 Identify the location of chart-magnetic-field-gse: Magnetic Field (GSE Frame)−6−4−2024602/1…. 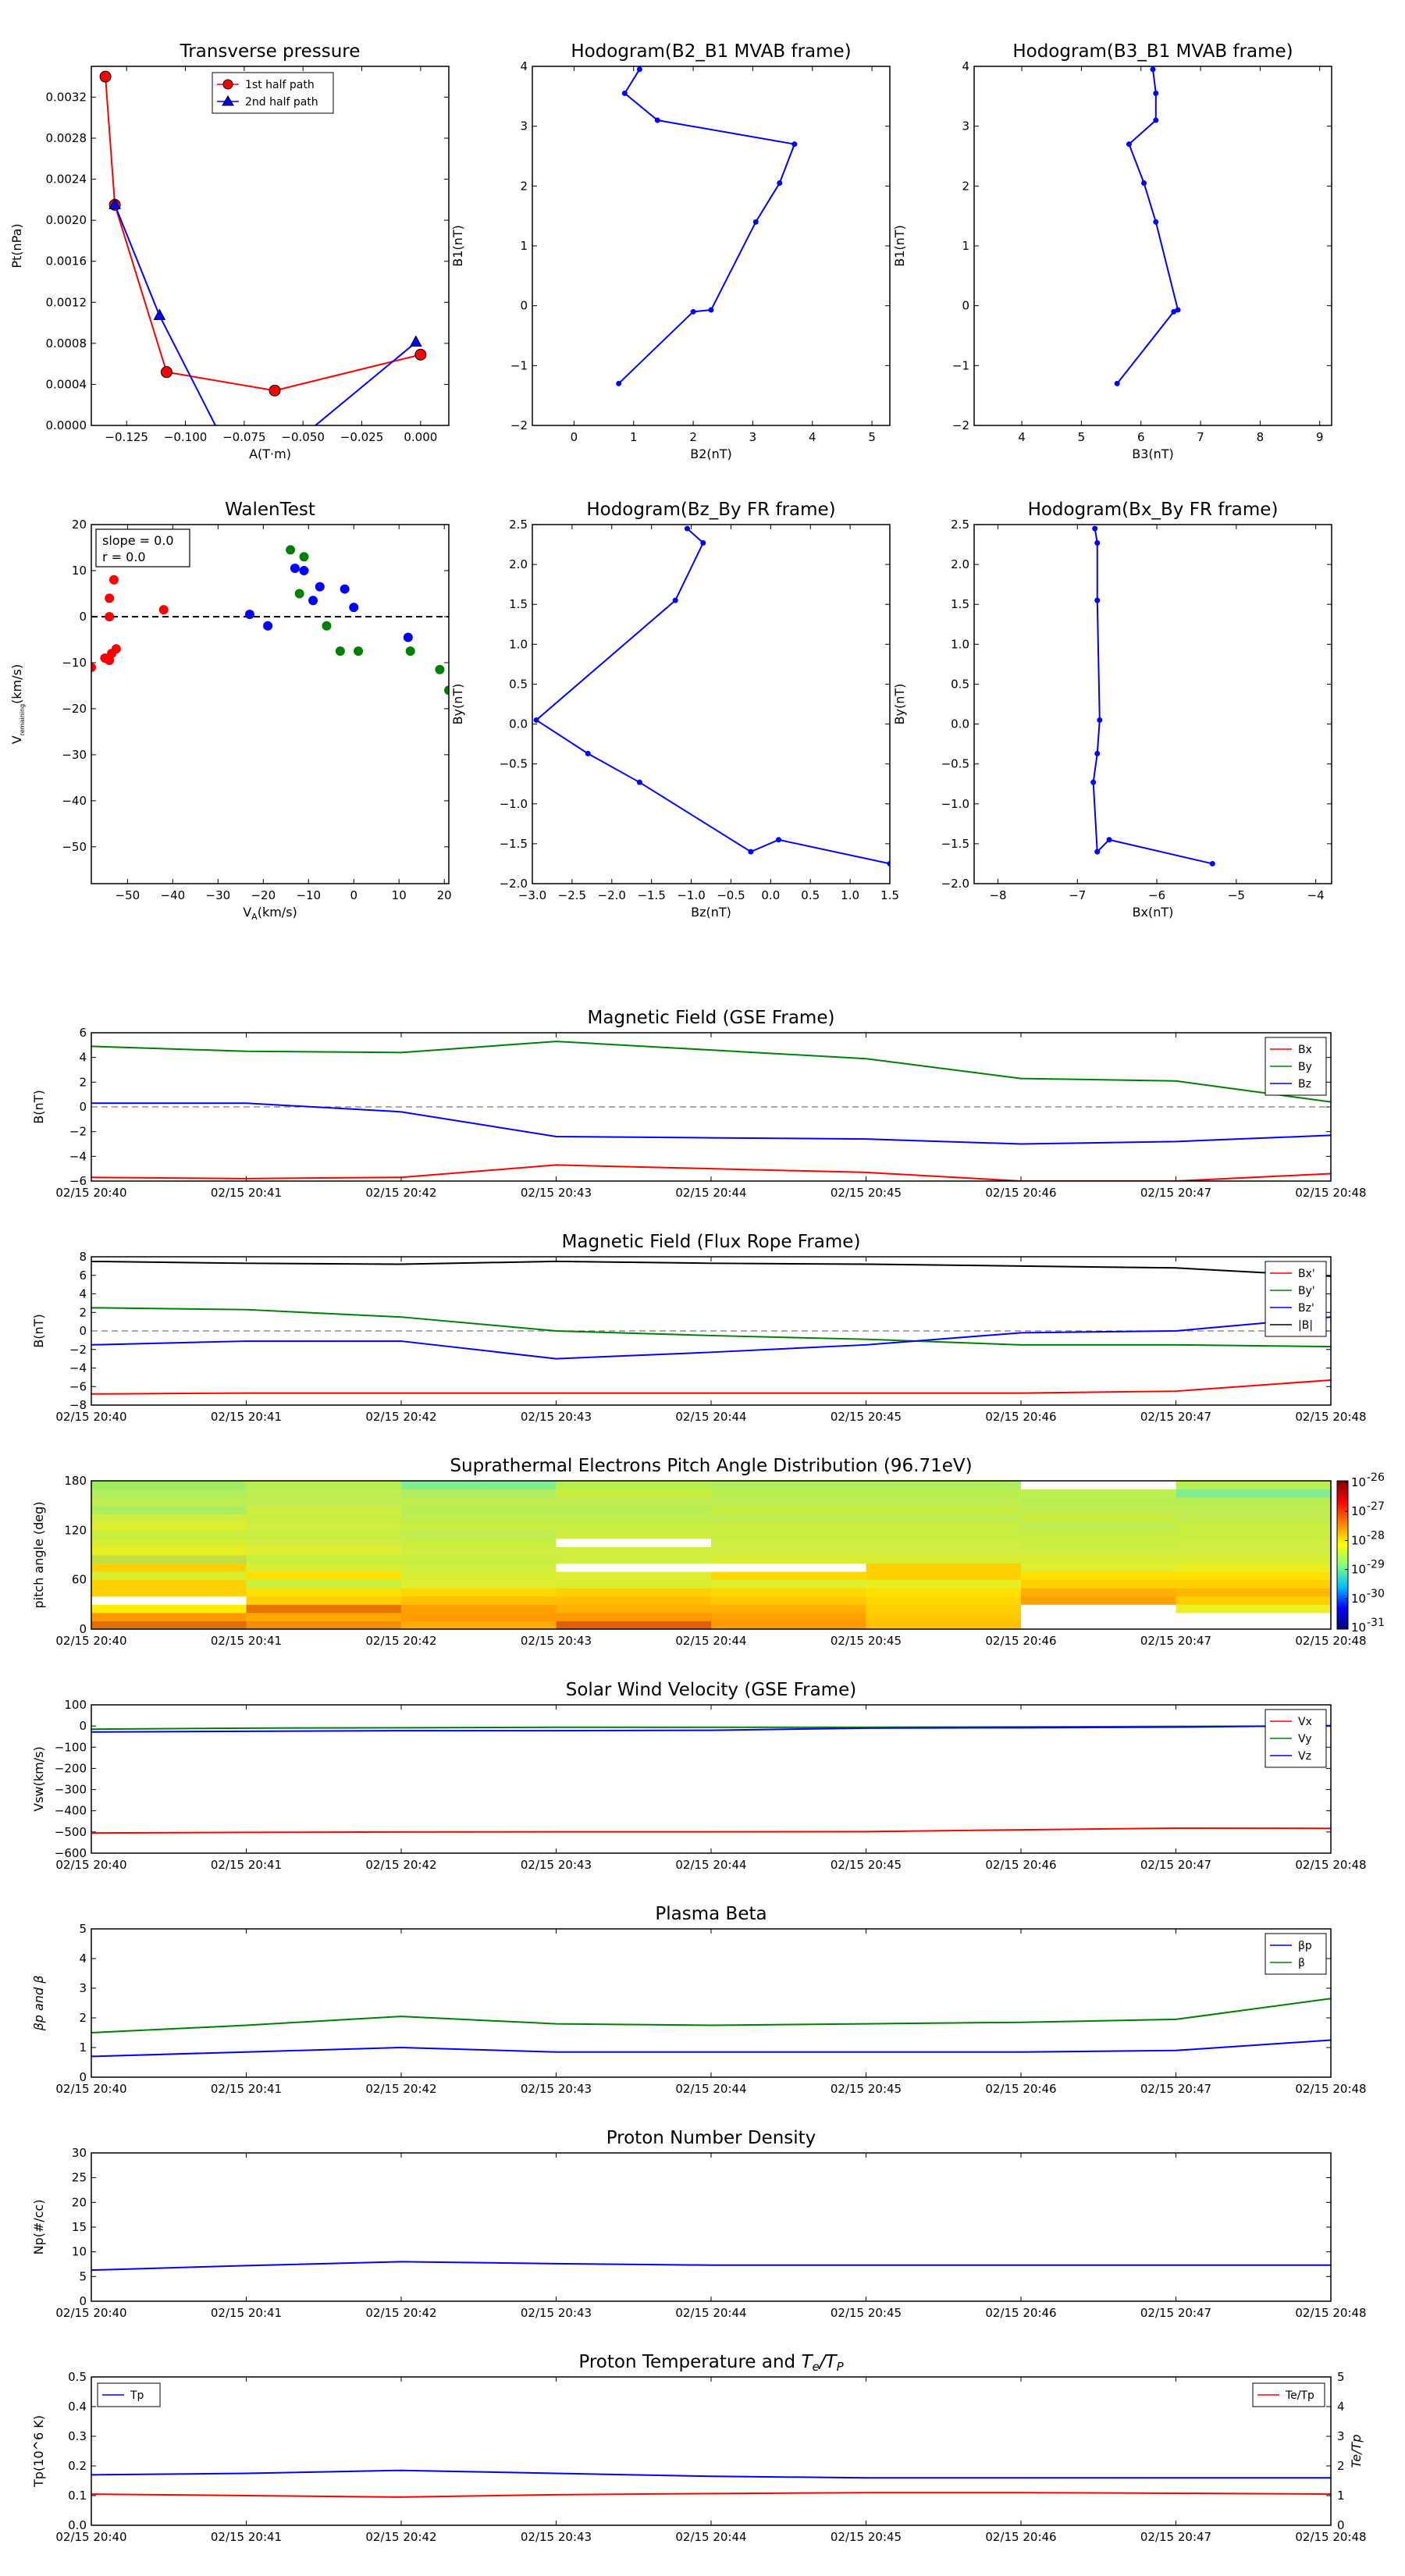
(699, 1104).